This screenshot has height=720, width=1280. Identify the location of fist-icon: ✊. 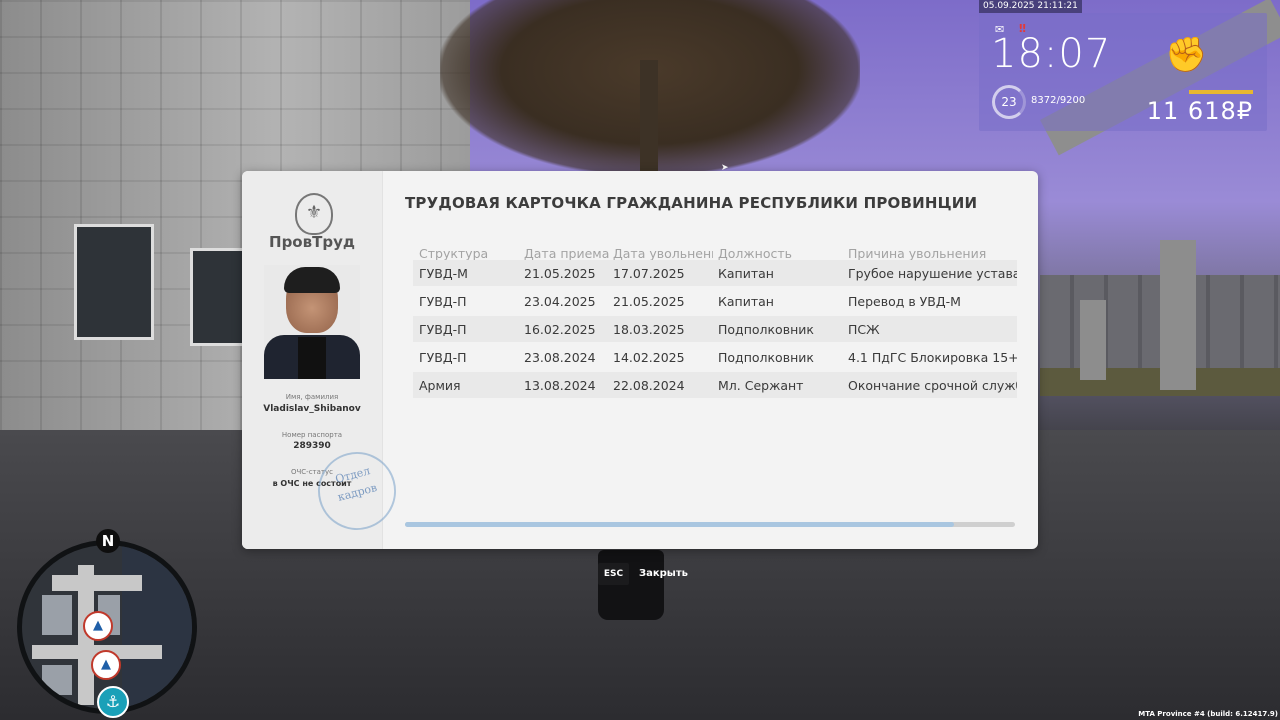
(1186, 55).